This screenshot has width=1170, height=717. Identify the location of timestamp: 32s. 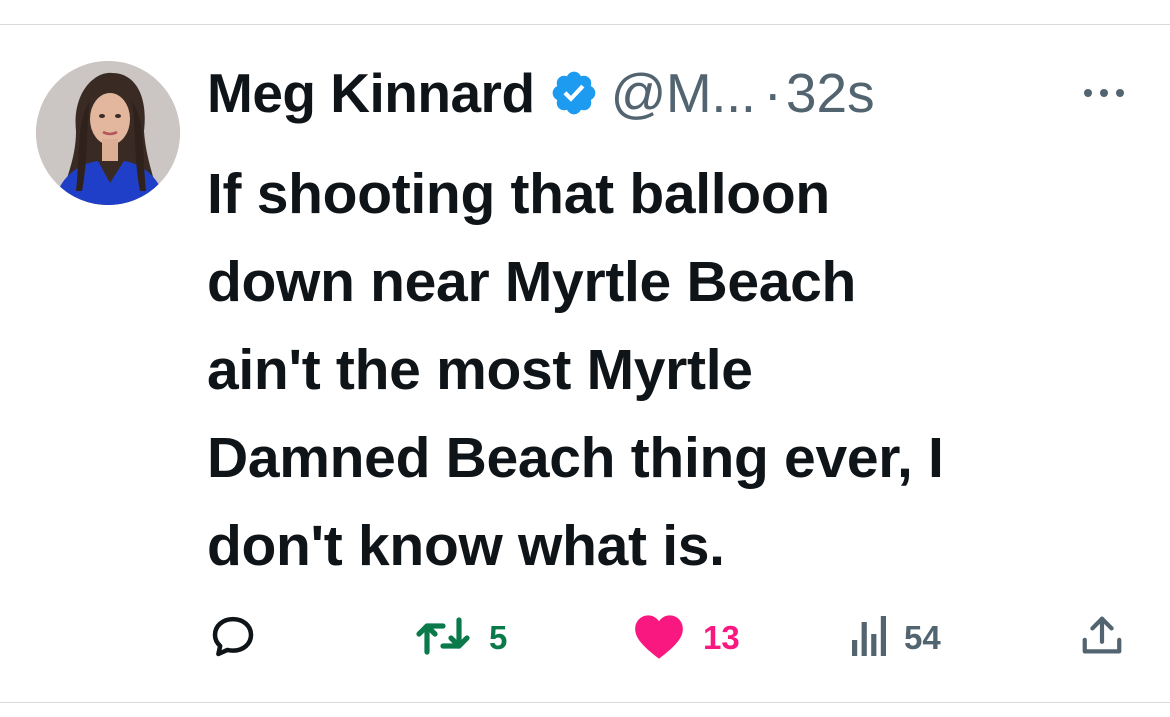
(830, 93).